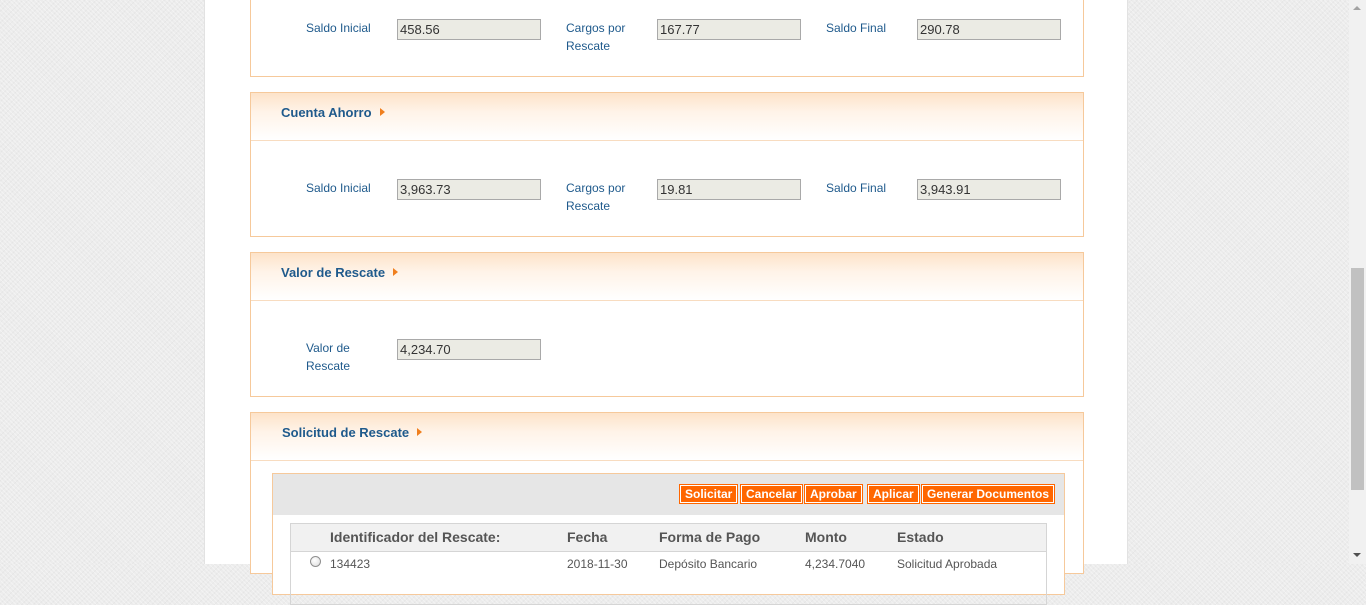 The height and width of the screenshot is (605, 1366). What do you see at coordinates (346, 432) in the screenshot?
I see `solicitud-rescate-title: Solicitud de Rescate` at bounding box center [346, 432].